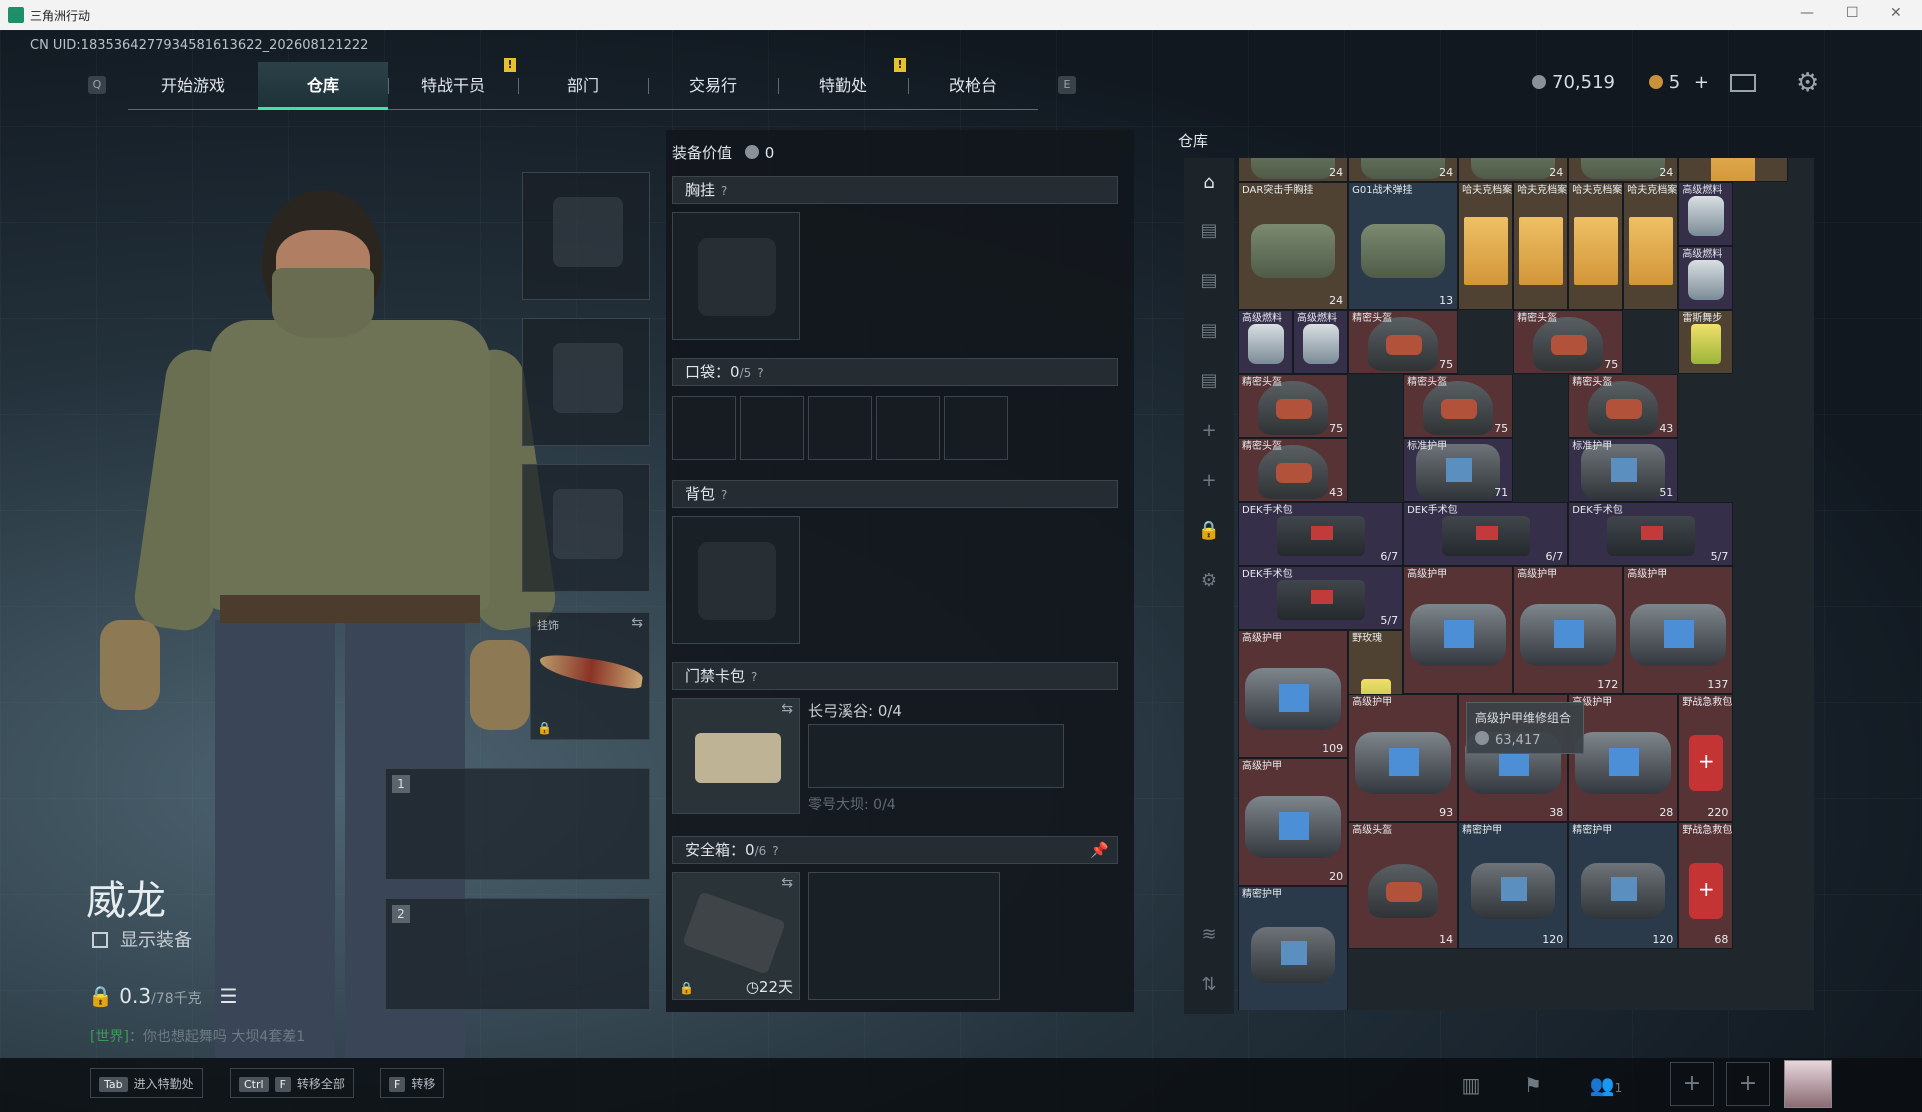 Image resolution: width=1922 pixels, height=1112 pixels. Describe the element at coordinates (586, 382) in the screenshot. I see `armor-slot` at that location.